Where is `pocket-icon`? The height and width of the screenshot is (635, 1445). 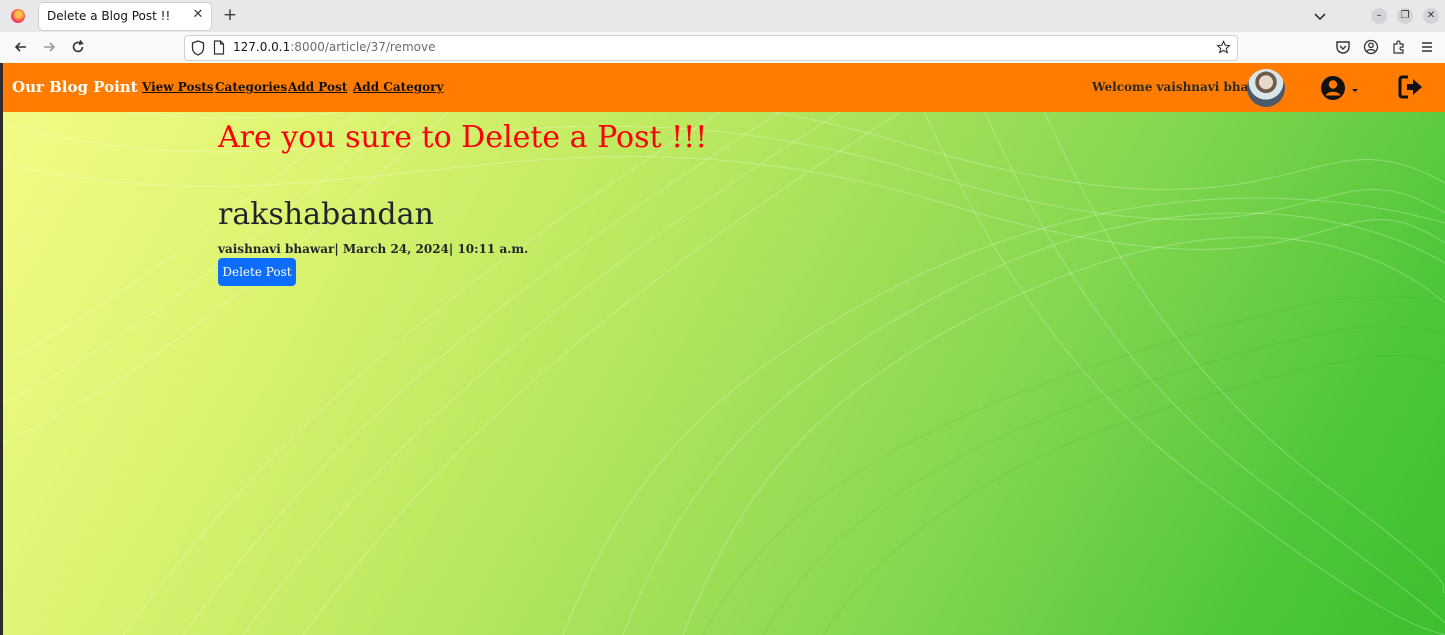
pocket-icon is located at coordinates (1343, 47).